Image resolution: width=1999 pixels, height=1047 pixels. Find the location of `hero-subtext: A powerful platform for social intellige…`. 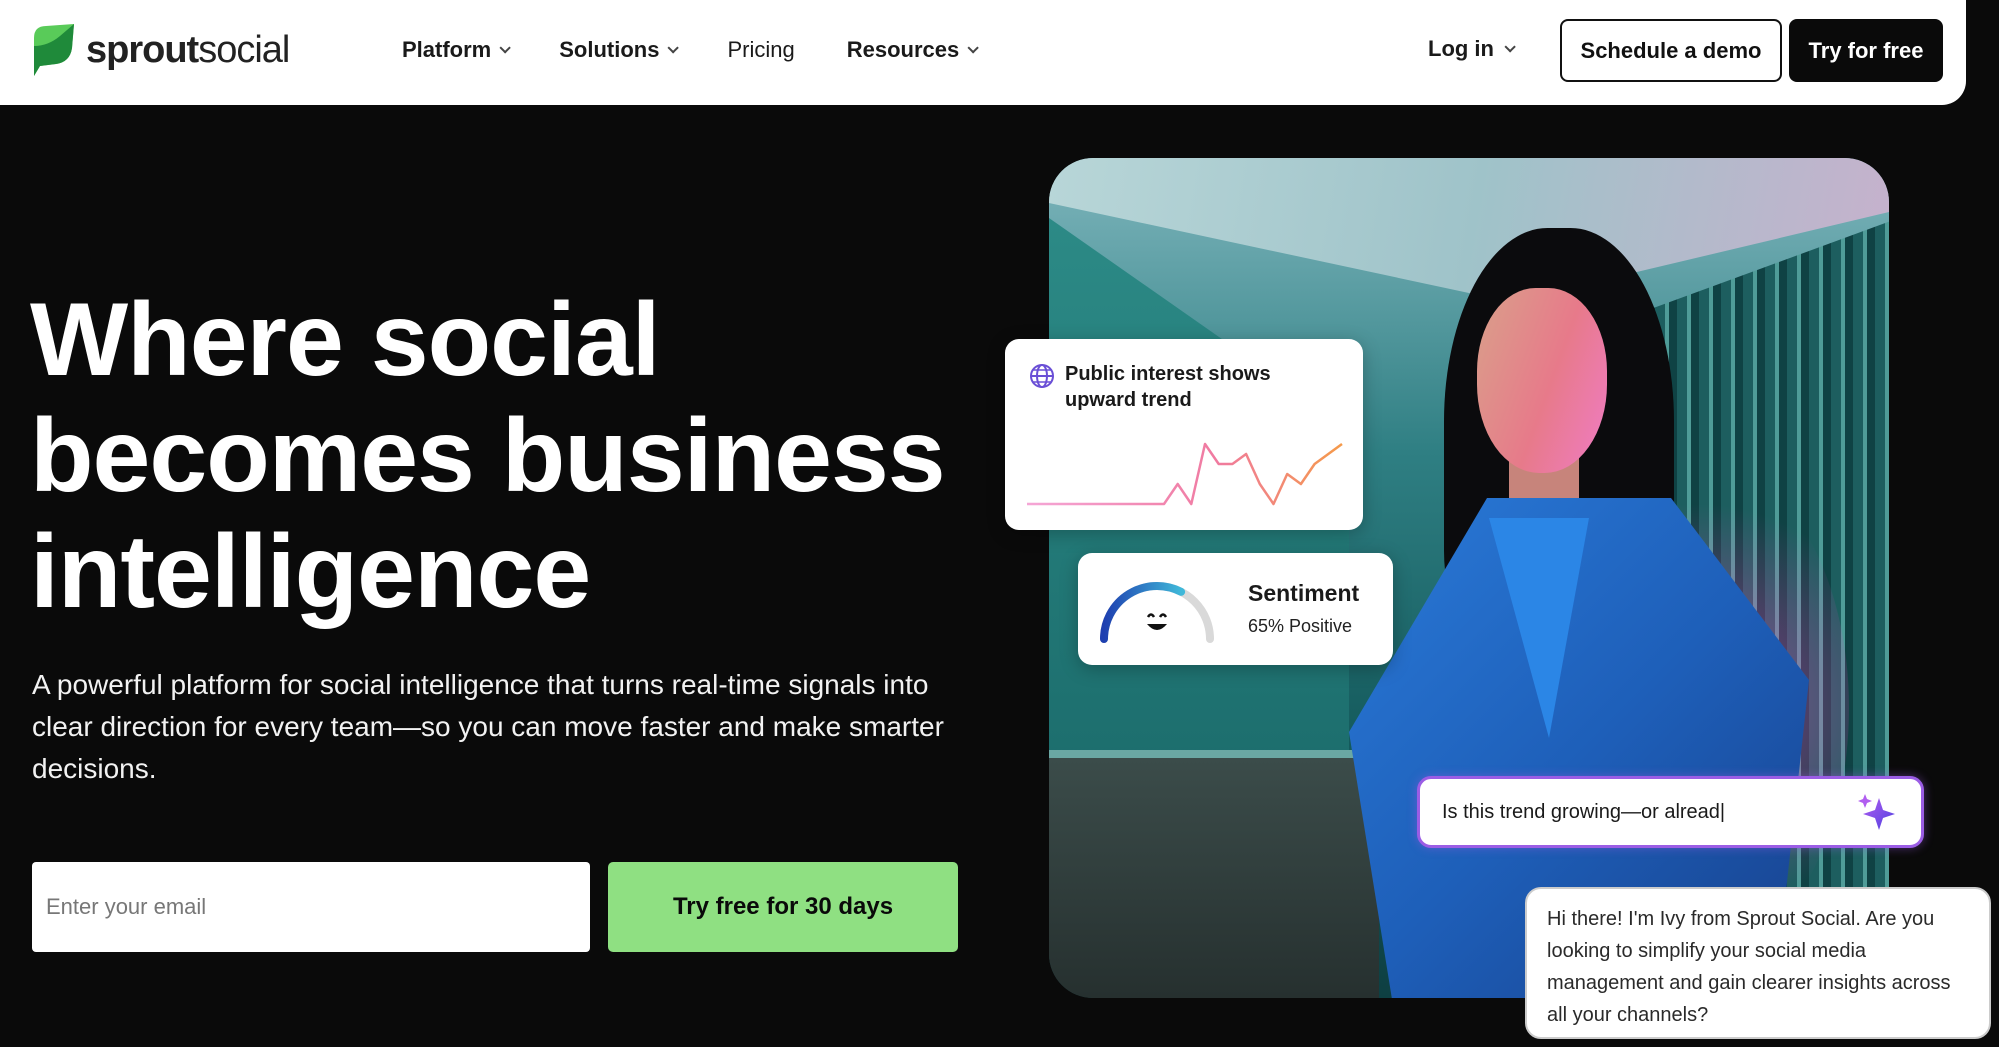

hero-subtext: A powerful platform for social intellige… is located at coordinates (488, 726).